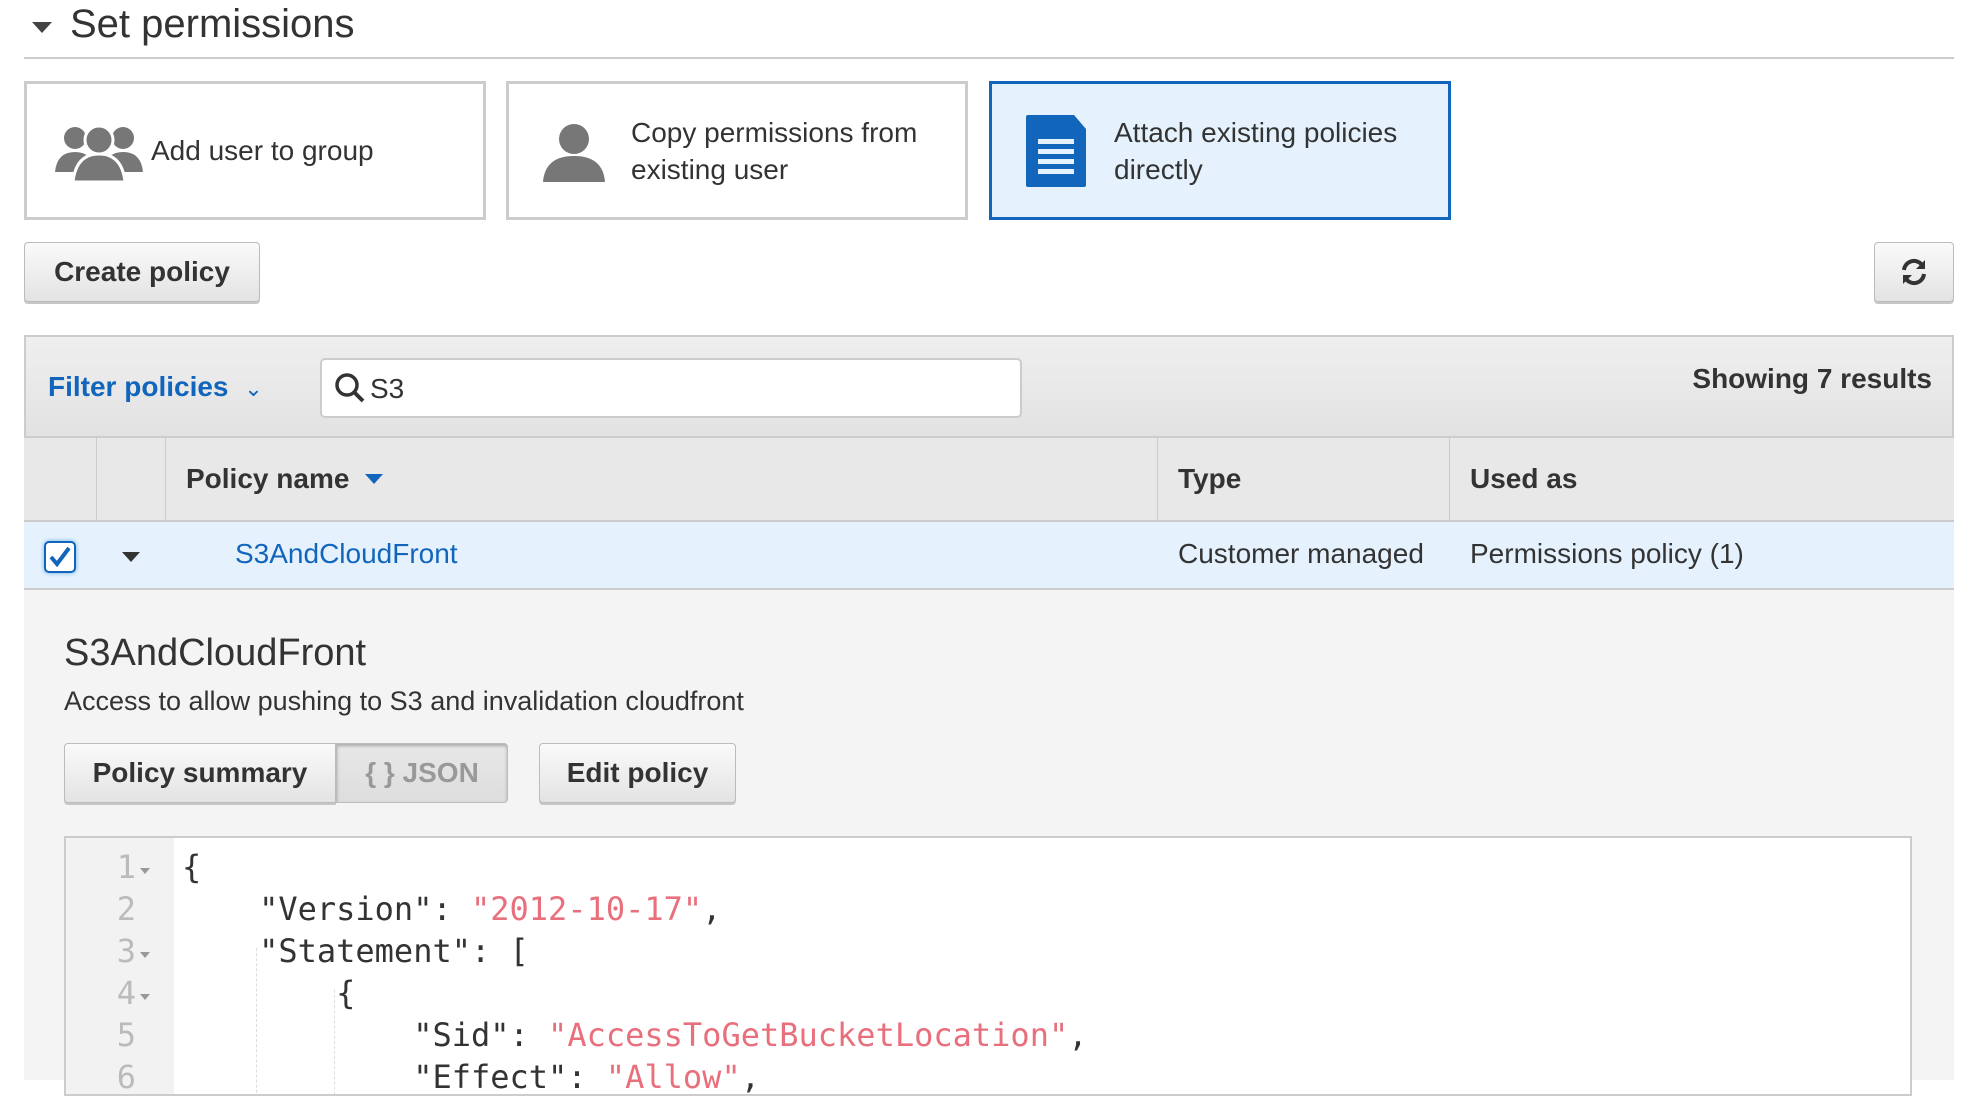 This screenshot has width=1970, height=1114. I want to click on refresh-icon, so click(1914, 272).